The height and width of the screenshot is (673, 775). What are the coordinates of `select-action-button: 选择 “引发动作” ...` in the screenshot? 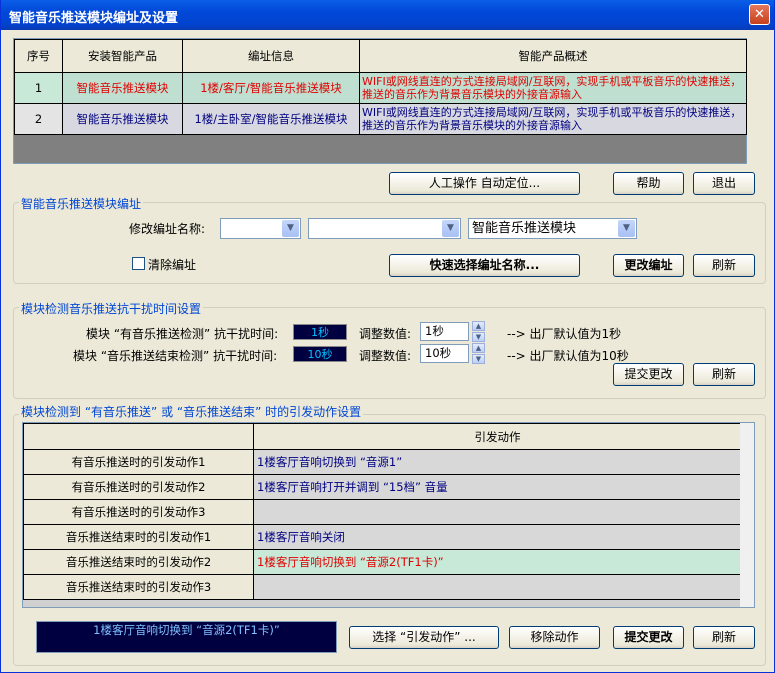 It's located at (424, 637).